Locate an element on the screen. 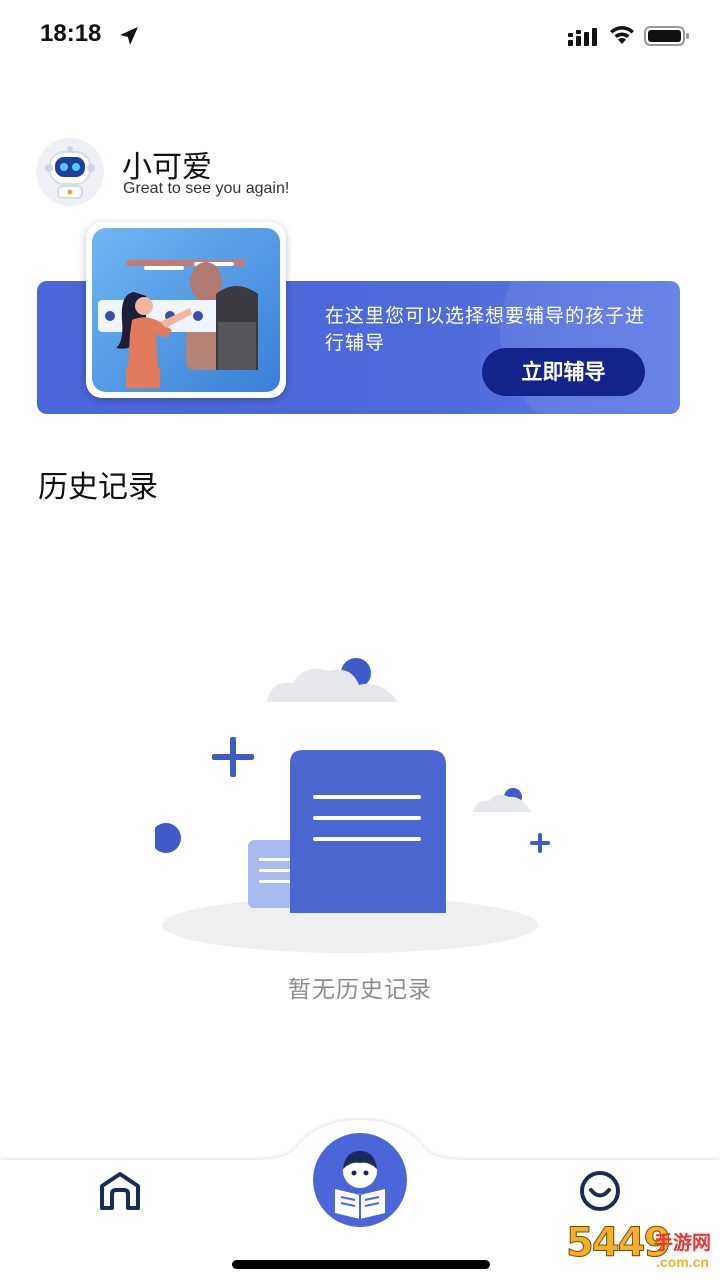 The width and height of the screenshot is (720, 1280). greeting-text: Great to see you again! is located at coordinates (206, 188).